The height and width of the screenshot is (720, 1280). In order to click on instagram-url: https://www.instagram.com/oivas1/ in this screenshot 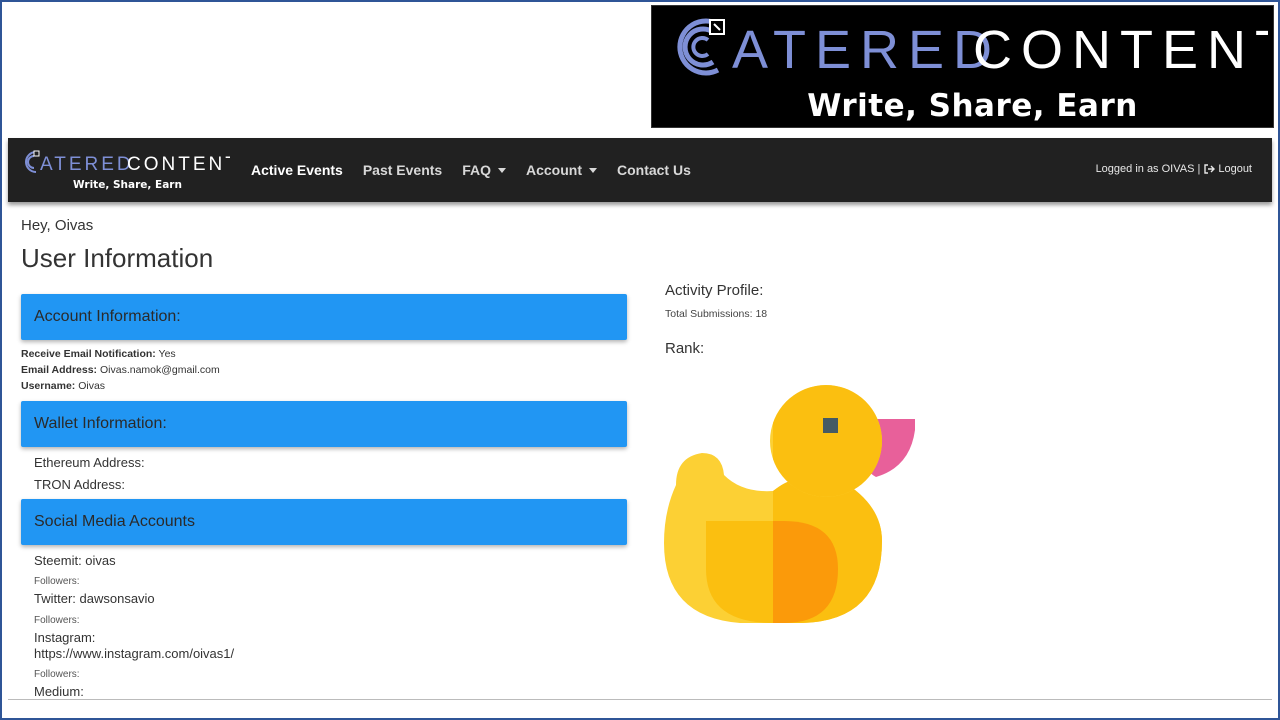, I will do `click(134, 653)`.